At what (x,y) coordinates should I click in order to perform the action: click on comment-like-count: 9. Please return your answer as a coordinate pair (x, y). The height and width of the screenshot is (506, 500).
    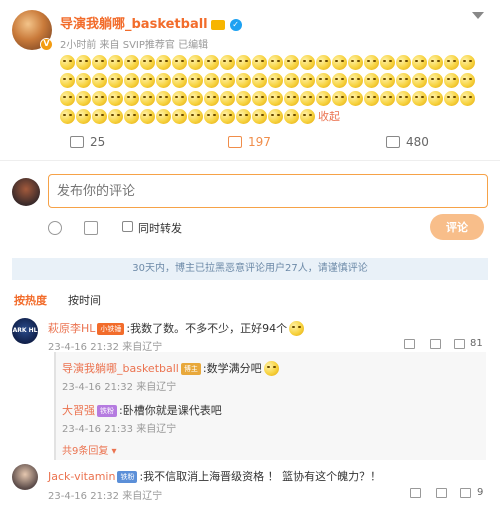
    Looking at the image, I should click on (480, 492).